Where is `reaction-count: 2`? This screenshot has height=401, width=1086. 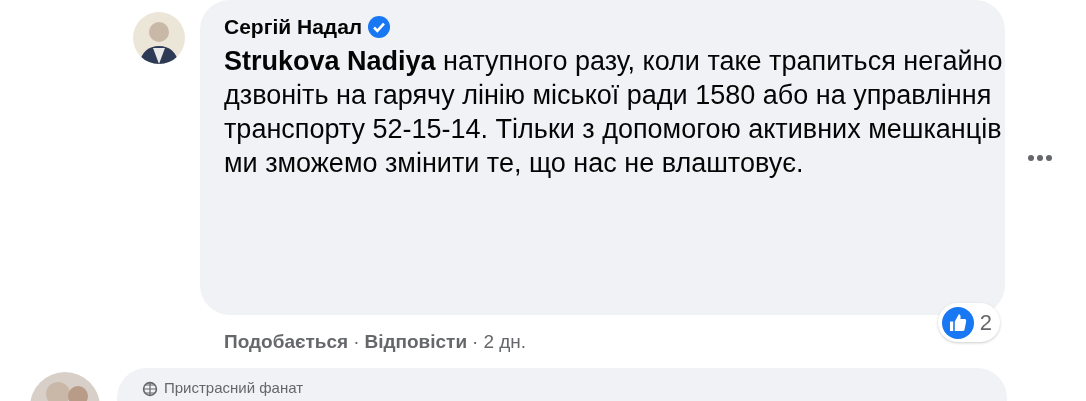 reaction-count: 2 is located at coordinates (985, 323).